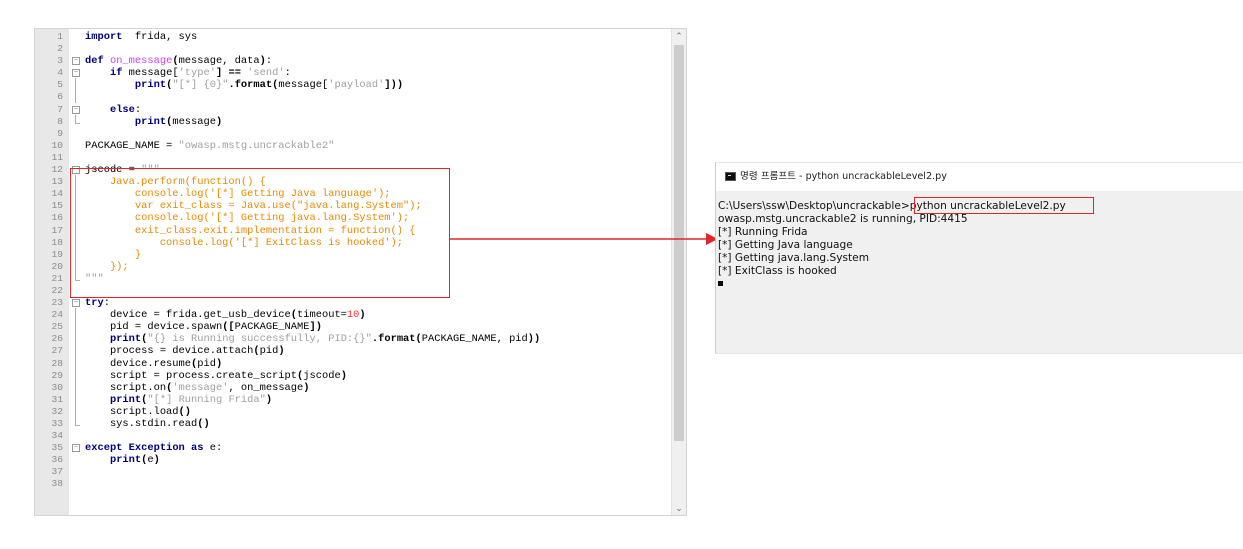 This screenshot has height=549, width=1243. Describe the element at coordinates (57, 303) in the screenshot. I see `line-number: 23` at that location.